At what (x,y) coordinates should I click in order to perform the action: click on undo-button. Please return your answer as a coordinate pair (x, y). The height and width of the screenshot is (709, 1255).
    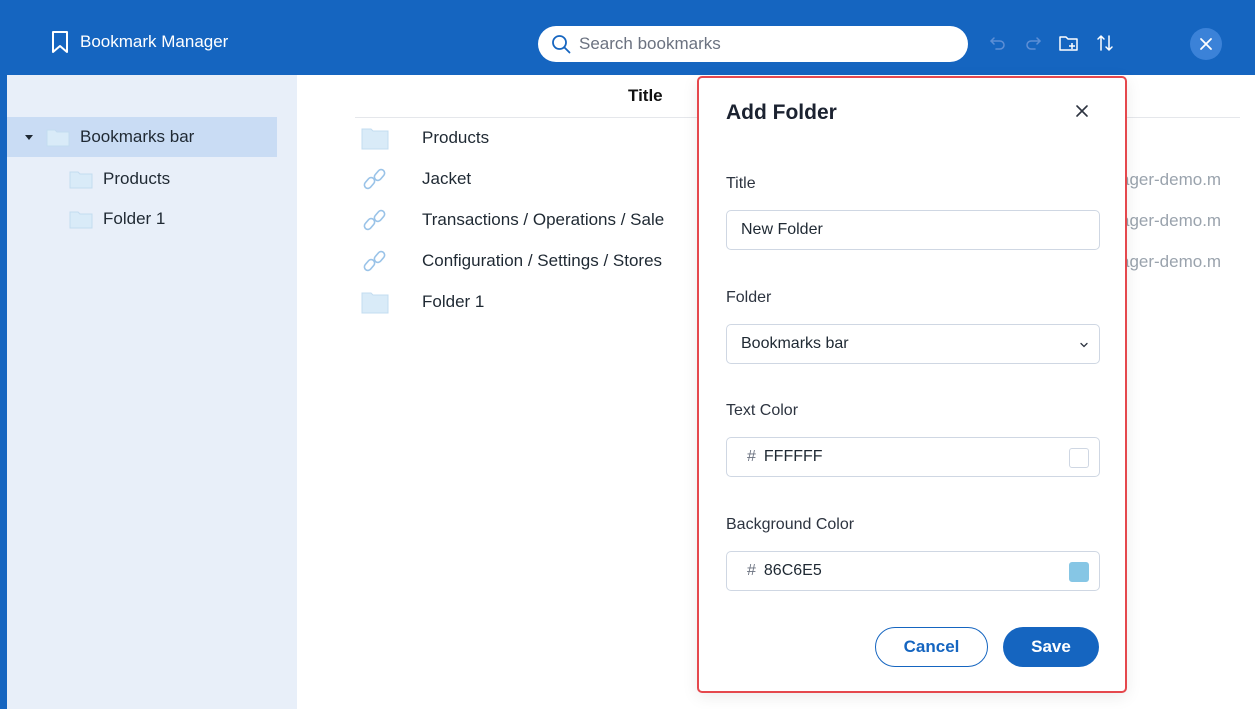
    Looking at the image, I should click on (998, 43).